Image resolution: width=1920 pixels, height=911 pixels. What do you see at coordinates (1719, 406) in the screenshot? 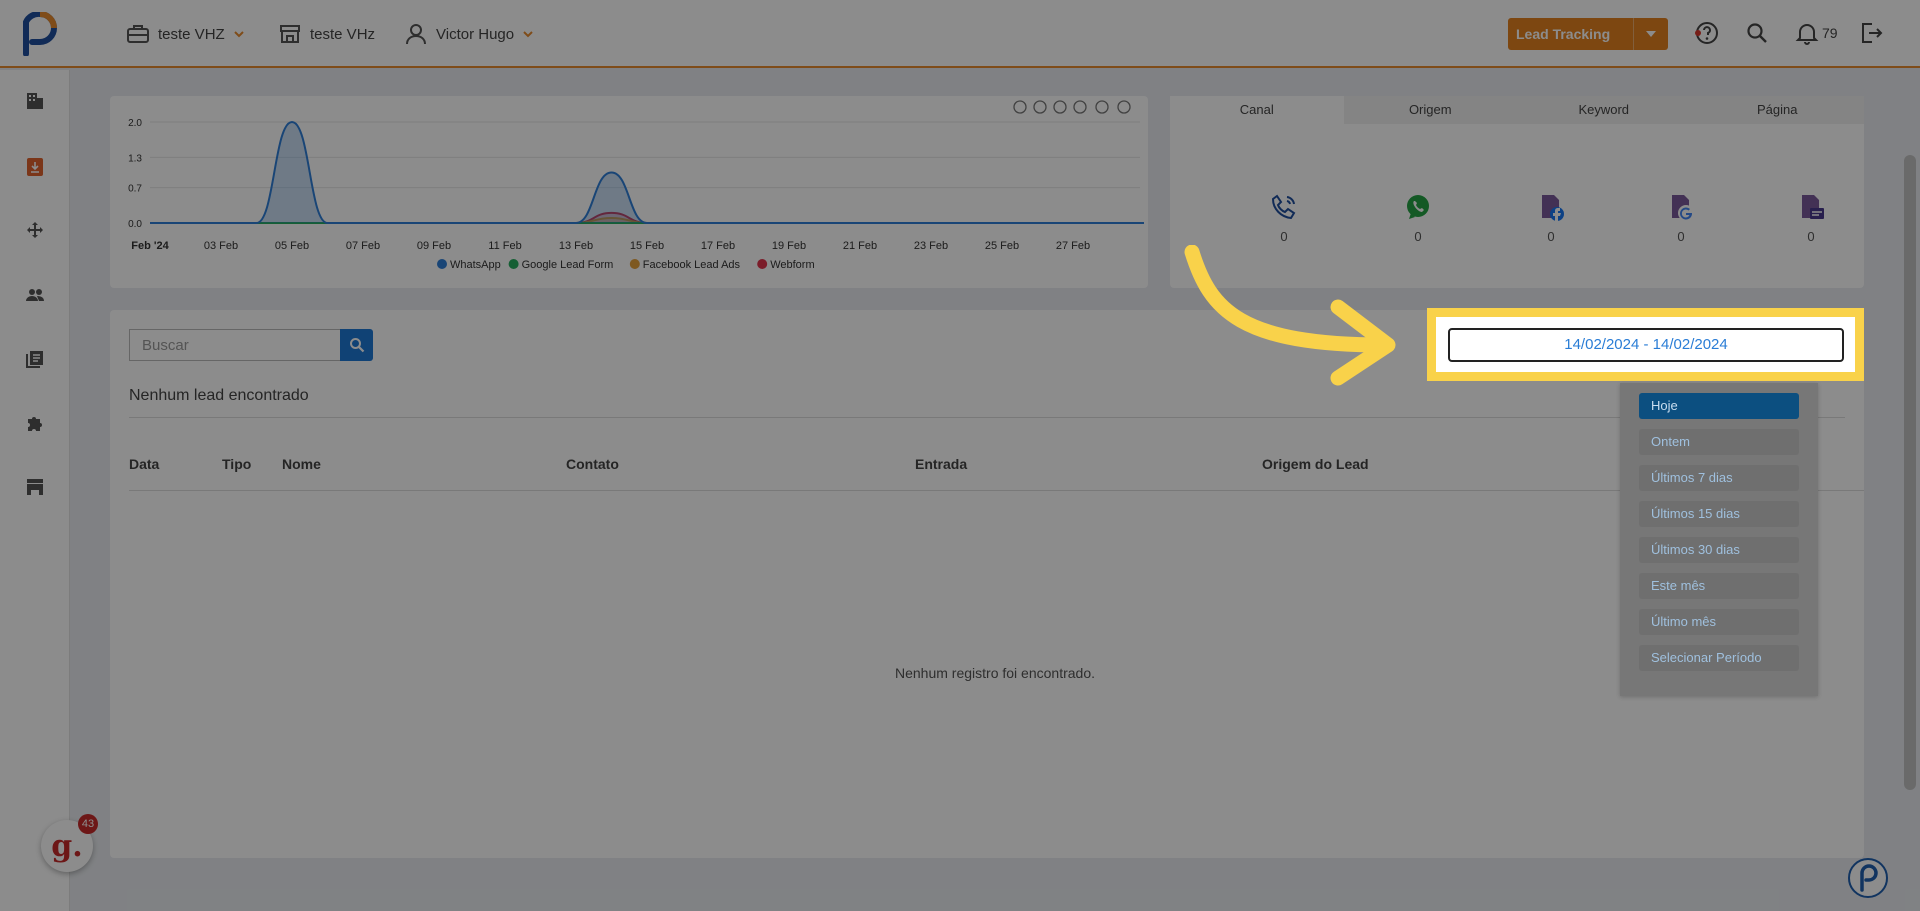
I see `range-option-hoje: Hoje` at bounding box center [1719, 406].